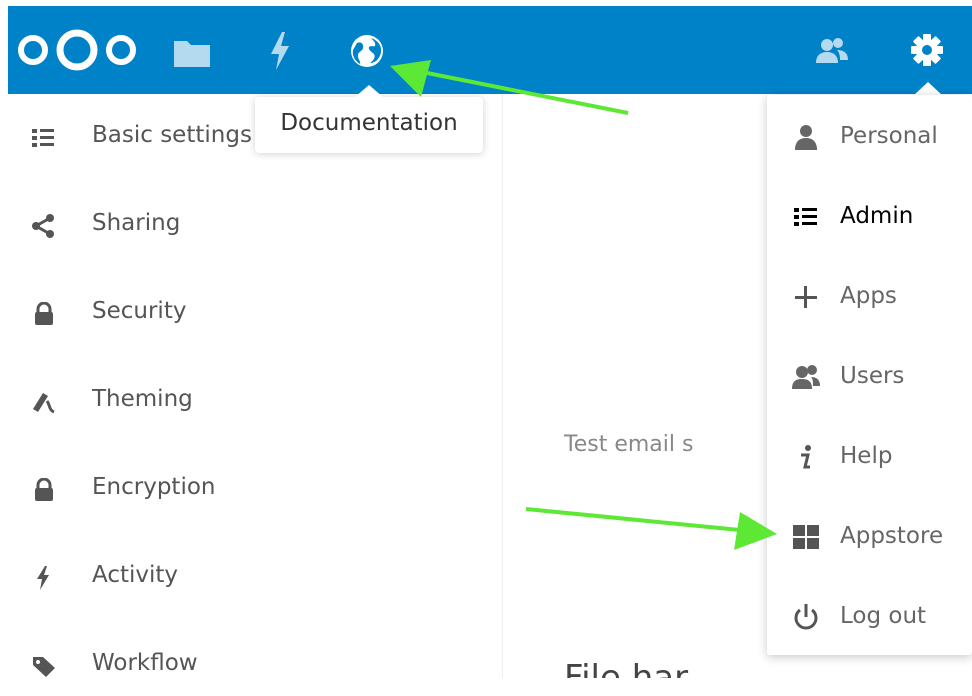  What do you see at coordinates (806, 457) in the screenshot?
I see `info-icon` at bounding box center [806, 457].